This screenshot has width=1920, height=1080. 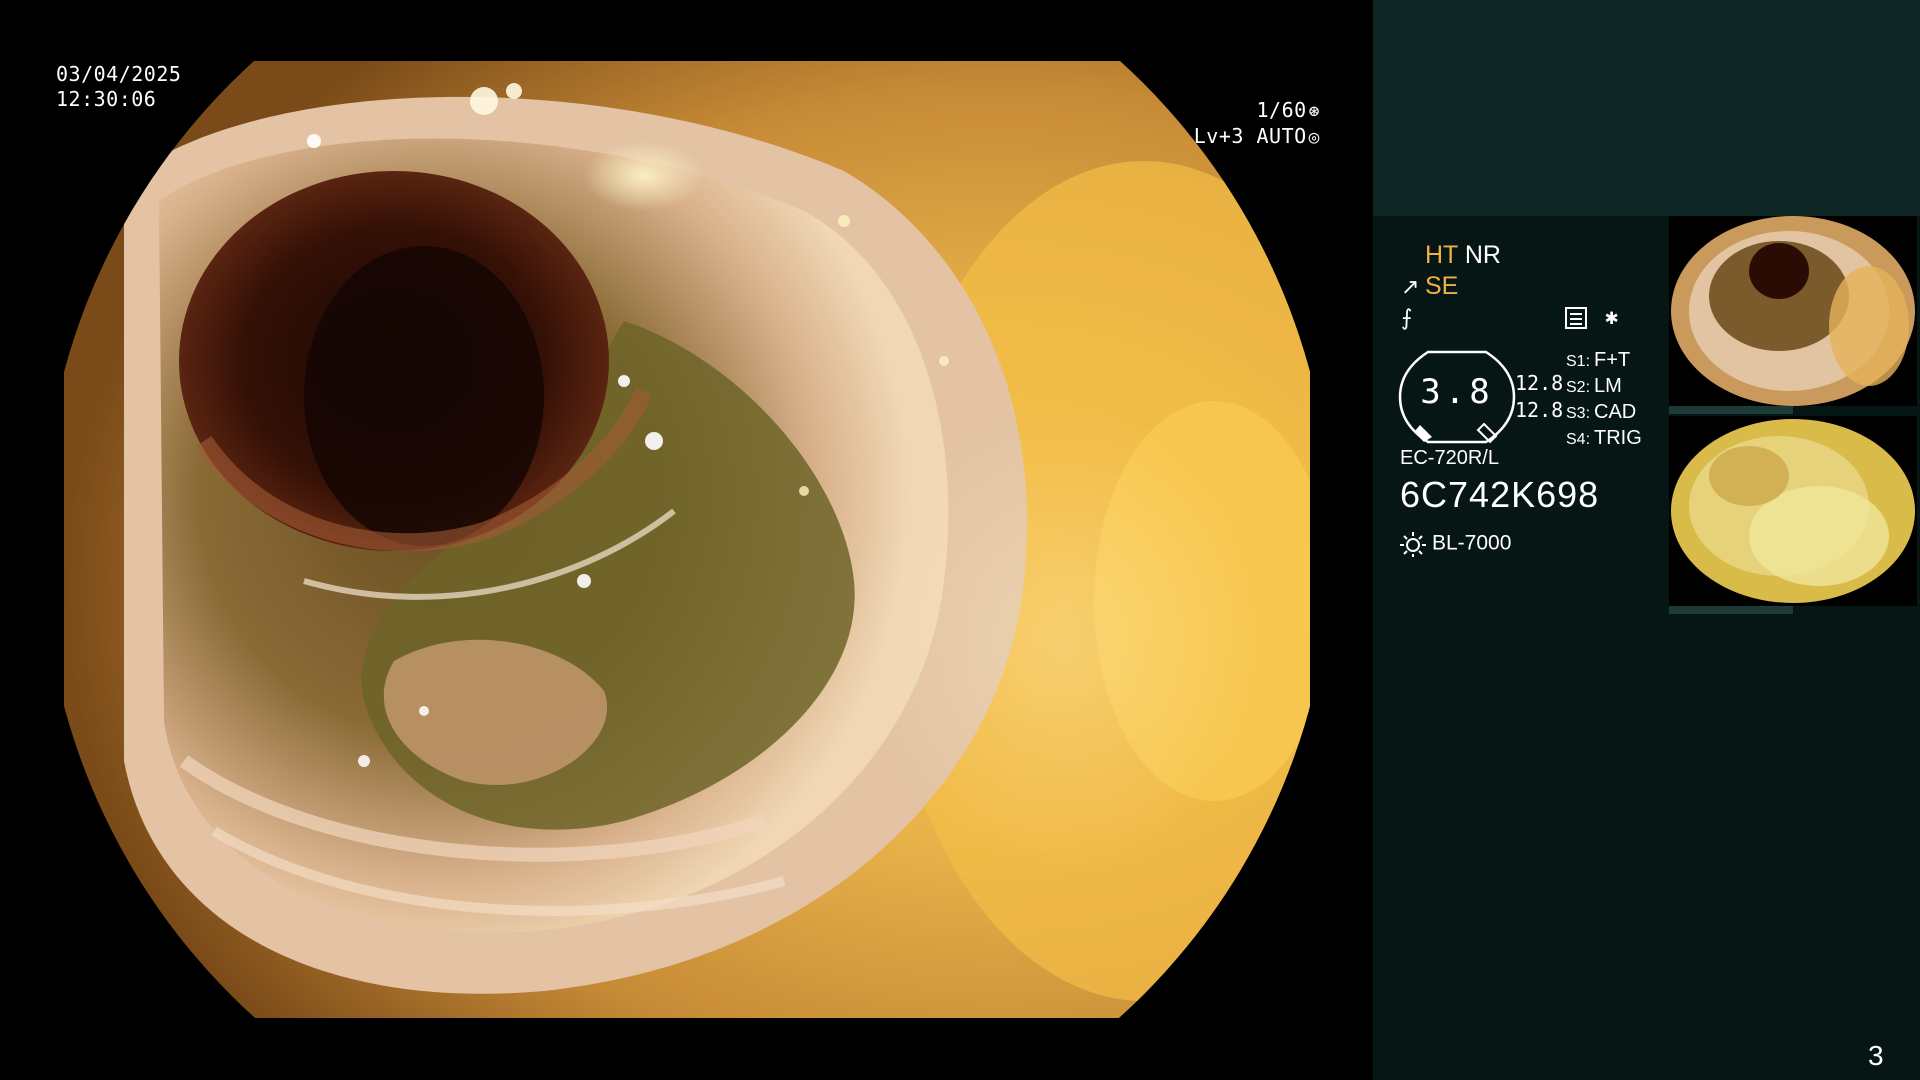 What do you see at coordinates (1594, 386) in the screenshot?
I see `switch-row: S2: LM` at bounding box center [1594, 386].